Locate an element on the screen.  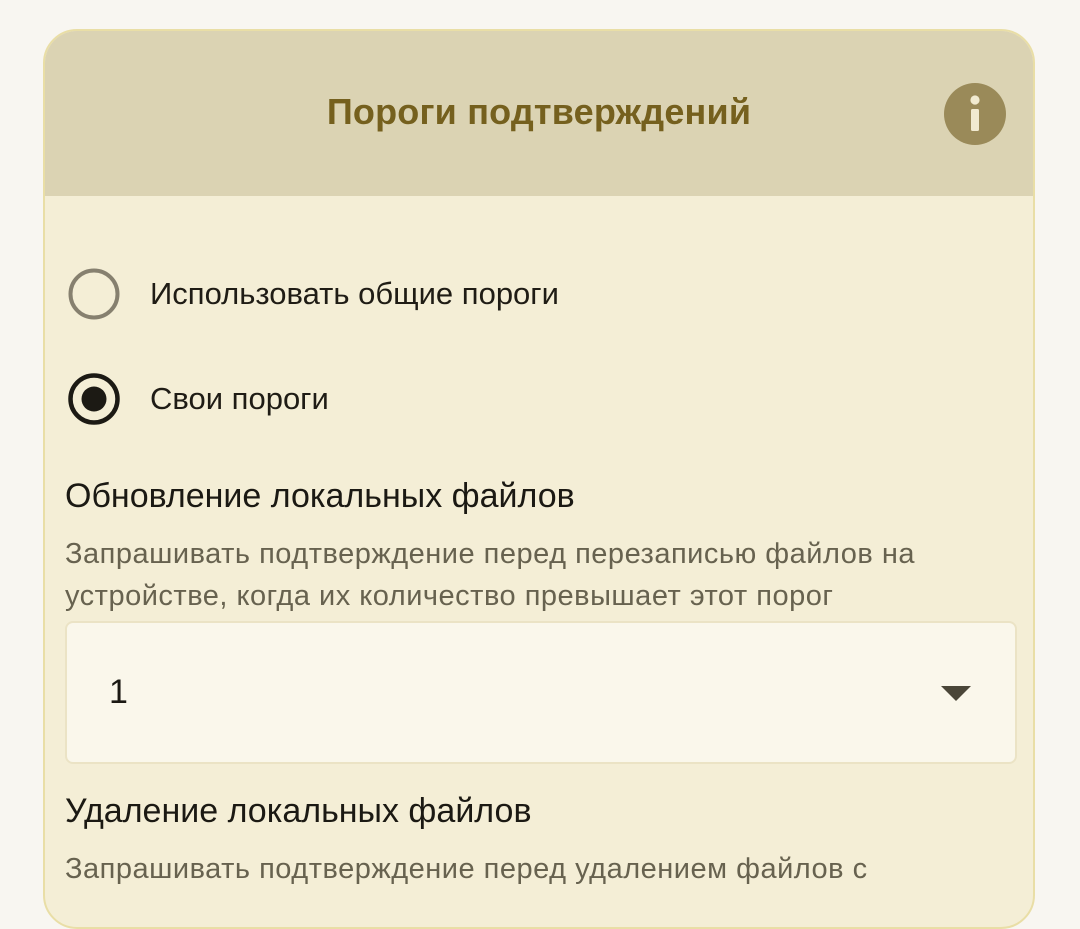
radio-custom-thresholds: Свои пороги is located at coordinates (198, 399).